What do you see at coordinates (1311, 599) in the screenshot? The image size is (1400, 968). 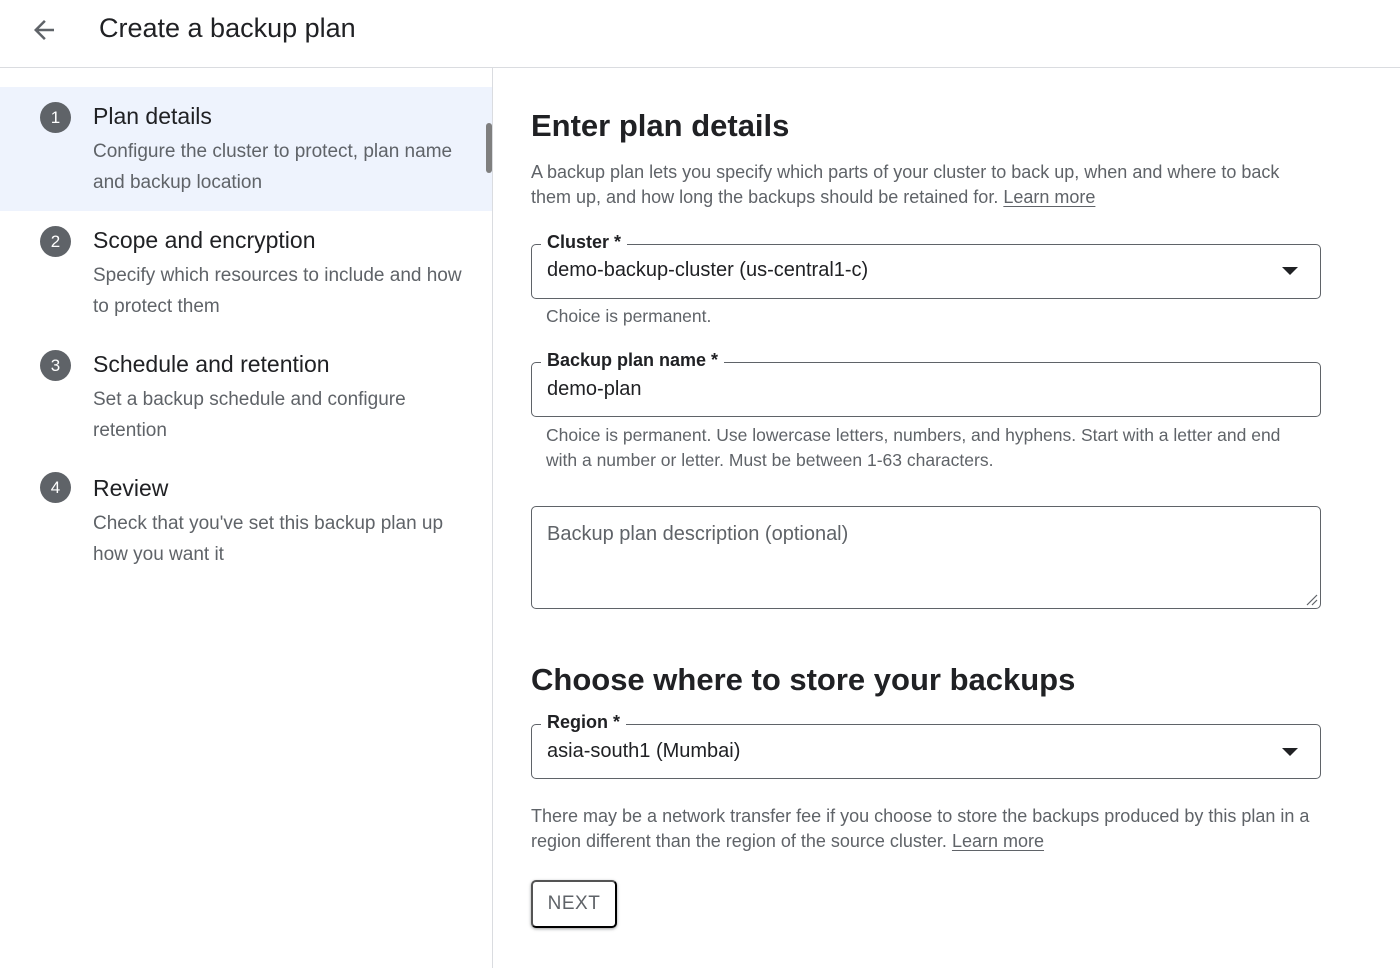 I see `resize-handle-icon` at bounding box center [1311, 599].